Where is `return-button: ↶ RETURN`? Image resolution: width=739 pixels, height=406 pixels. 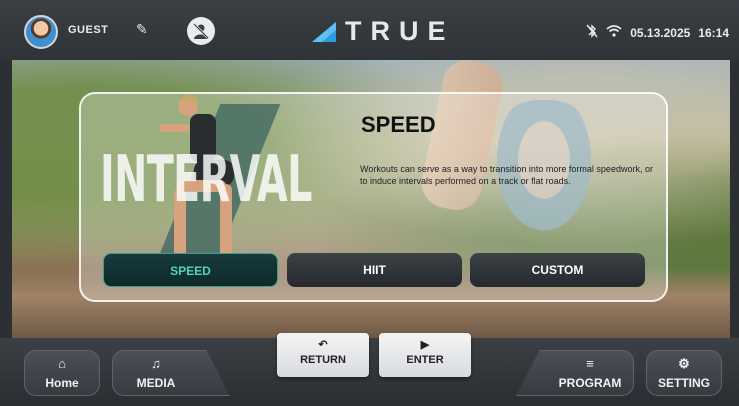 return-button: ↶ RETURN is located at coordinates (323, 355).